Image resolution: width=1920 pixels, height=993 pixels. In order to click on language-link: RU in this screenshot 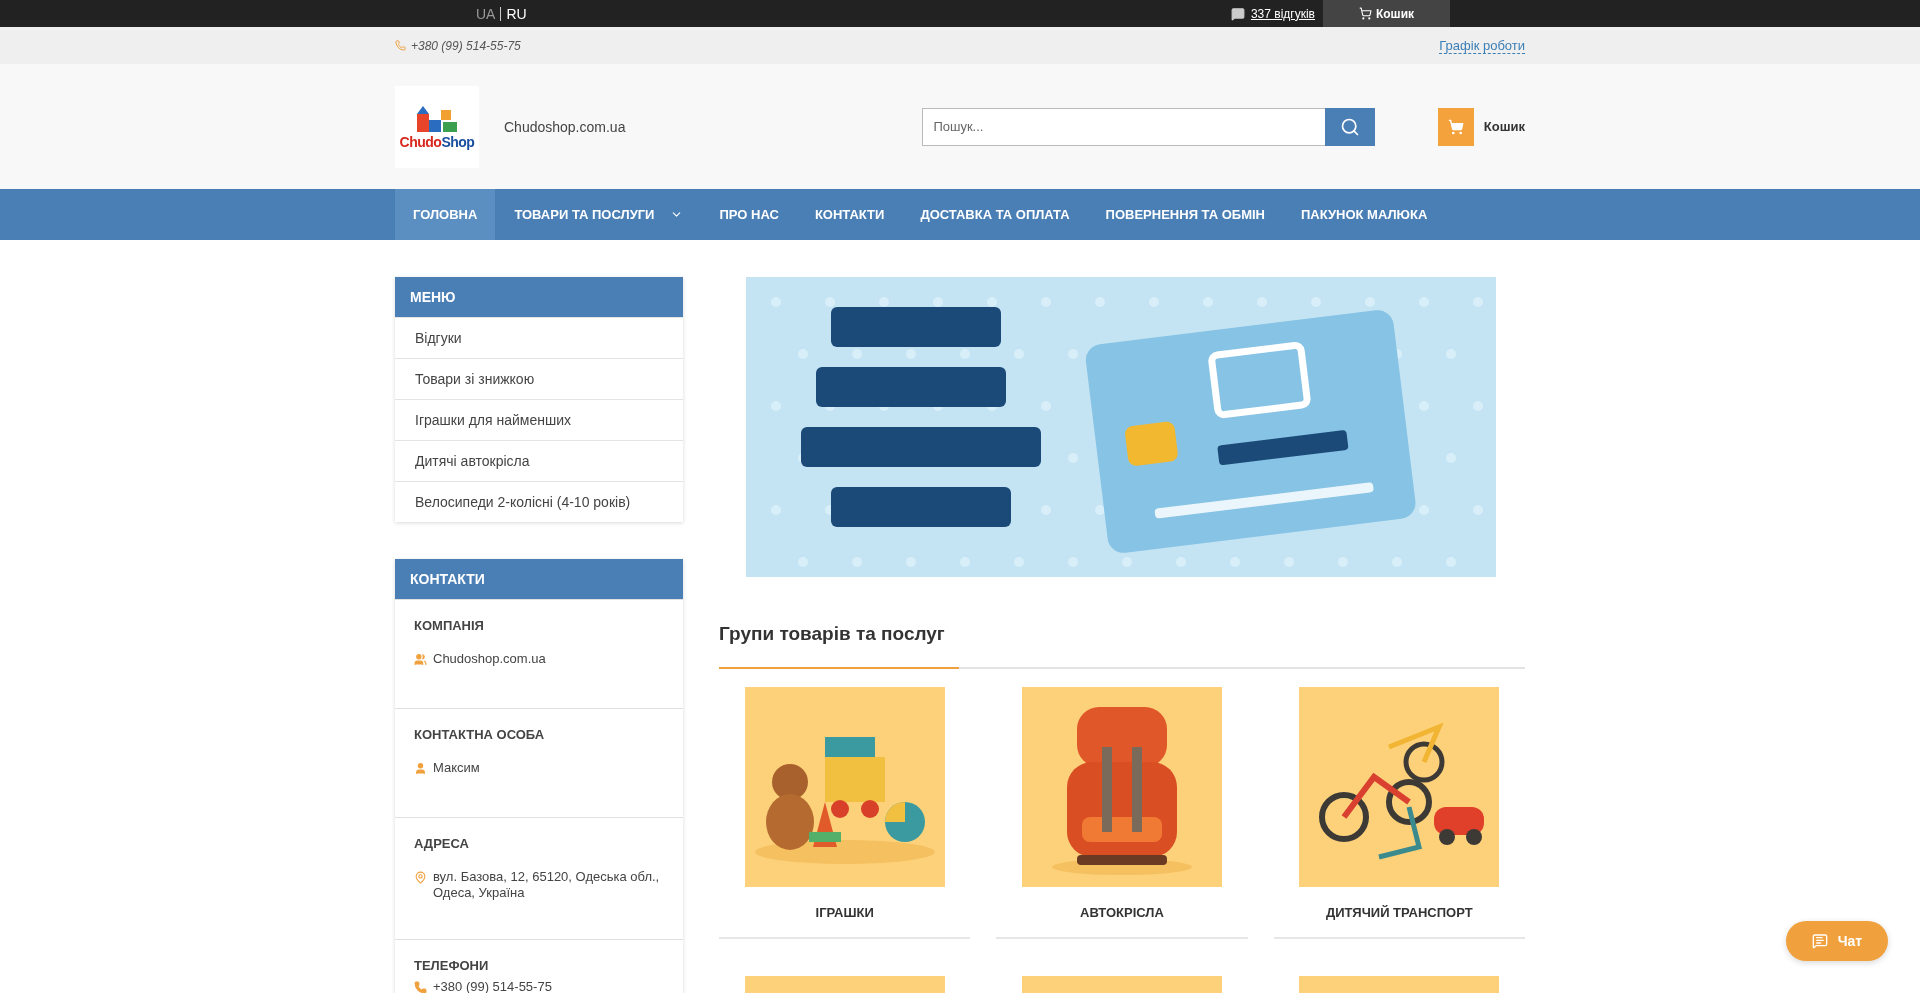, I will do `click(516, 13)`.